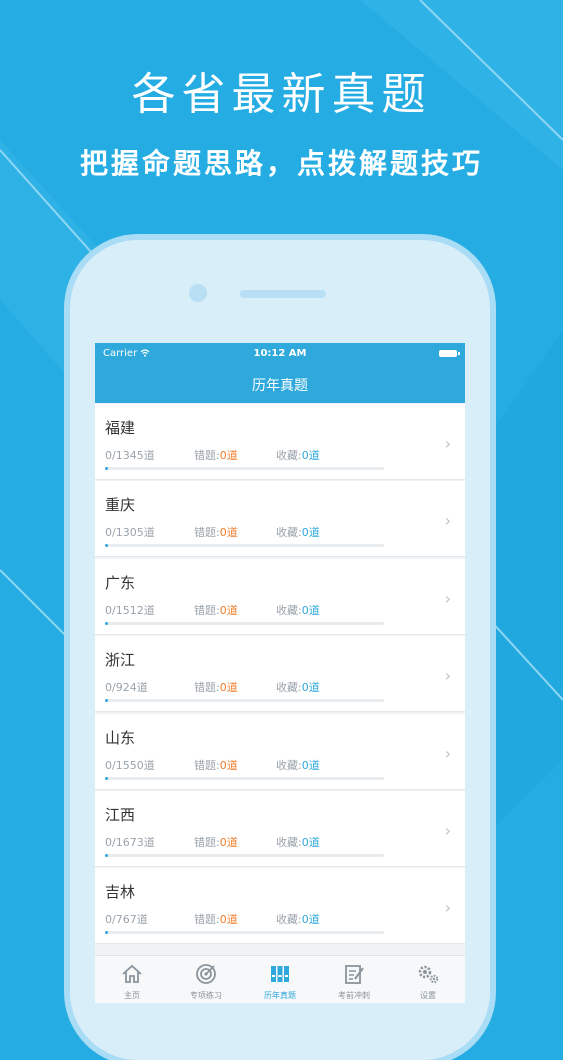  I want to click on home-icon, so click(132, 973).